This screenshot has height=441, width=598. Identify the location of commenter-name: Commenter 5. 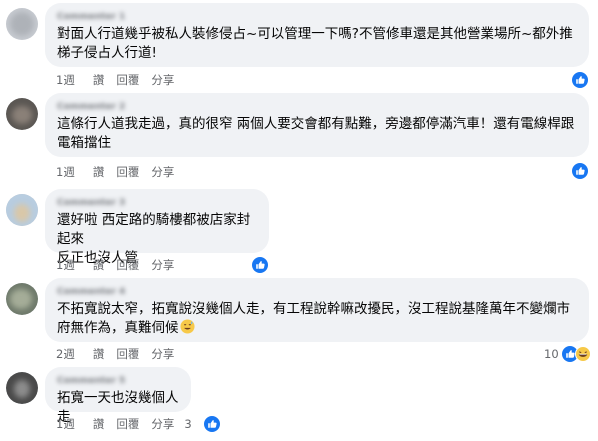
(118, 381).